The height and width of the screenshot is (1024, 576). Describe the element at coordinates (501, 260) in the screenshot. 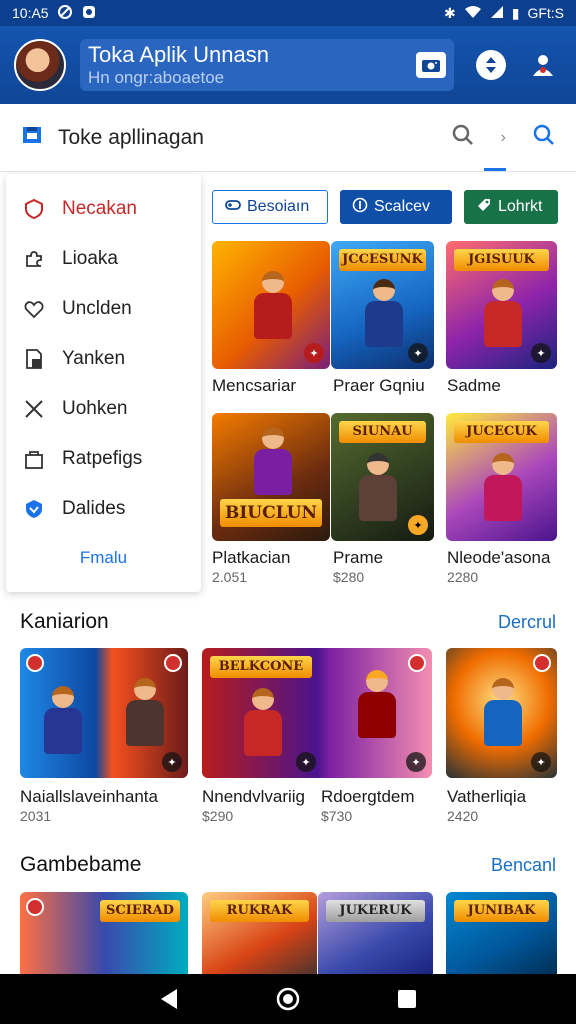

I see `tile-banner: JGISUUK` at that location.